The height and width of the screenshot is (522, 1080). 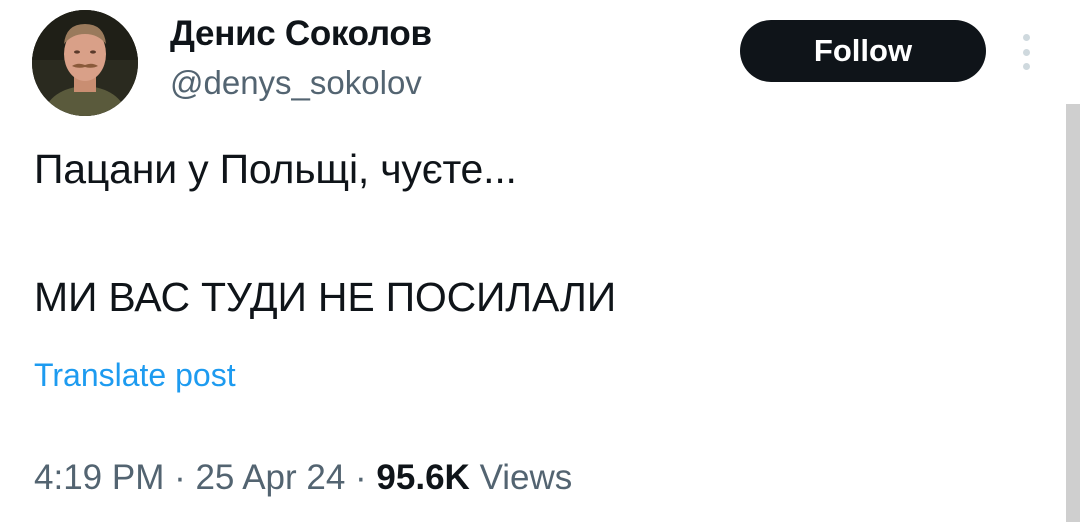 I want to click on tweet-text-line: МИ ВАС ТУДИ НЕ ПОСИЛАЛИ, so click(x=325, y=297).